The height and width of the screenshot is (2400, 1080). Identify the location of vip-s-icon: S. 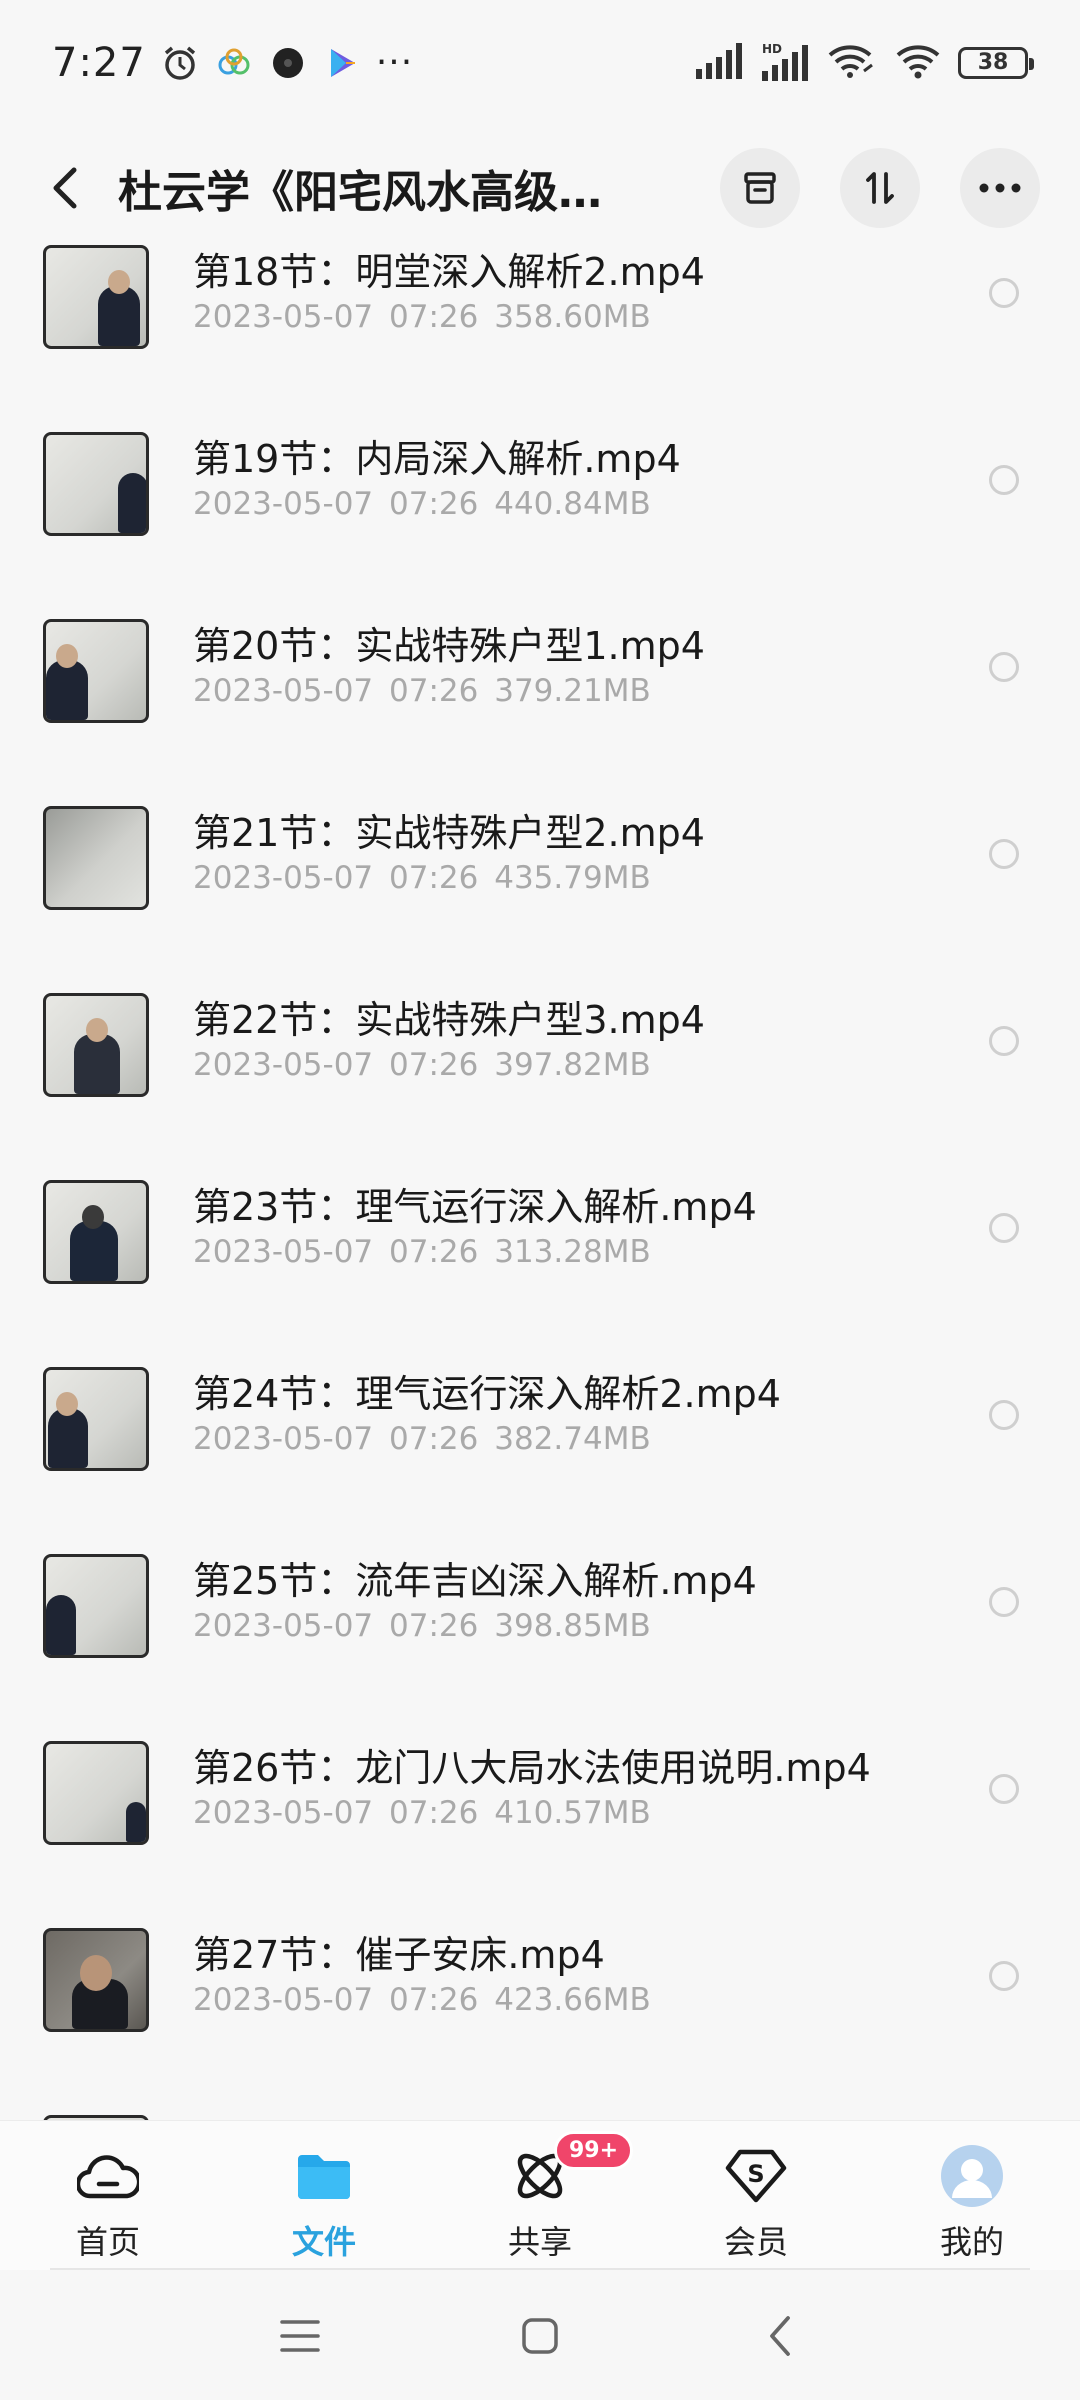
(756, 2176).